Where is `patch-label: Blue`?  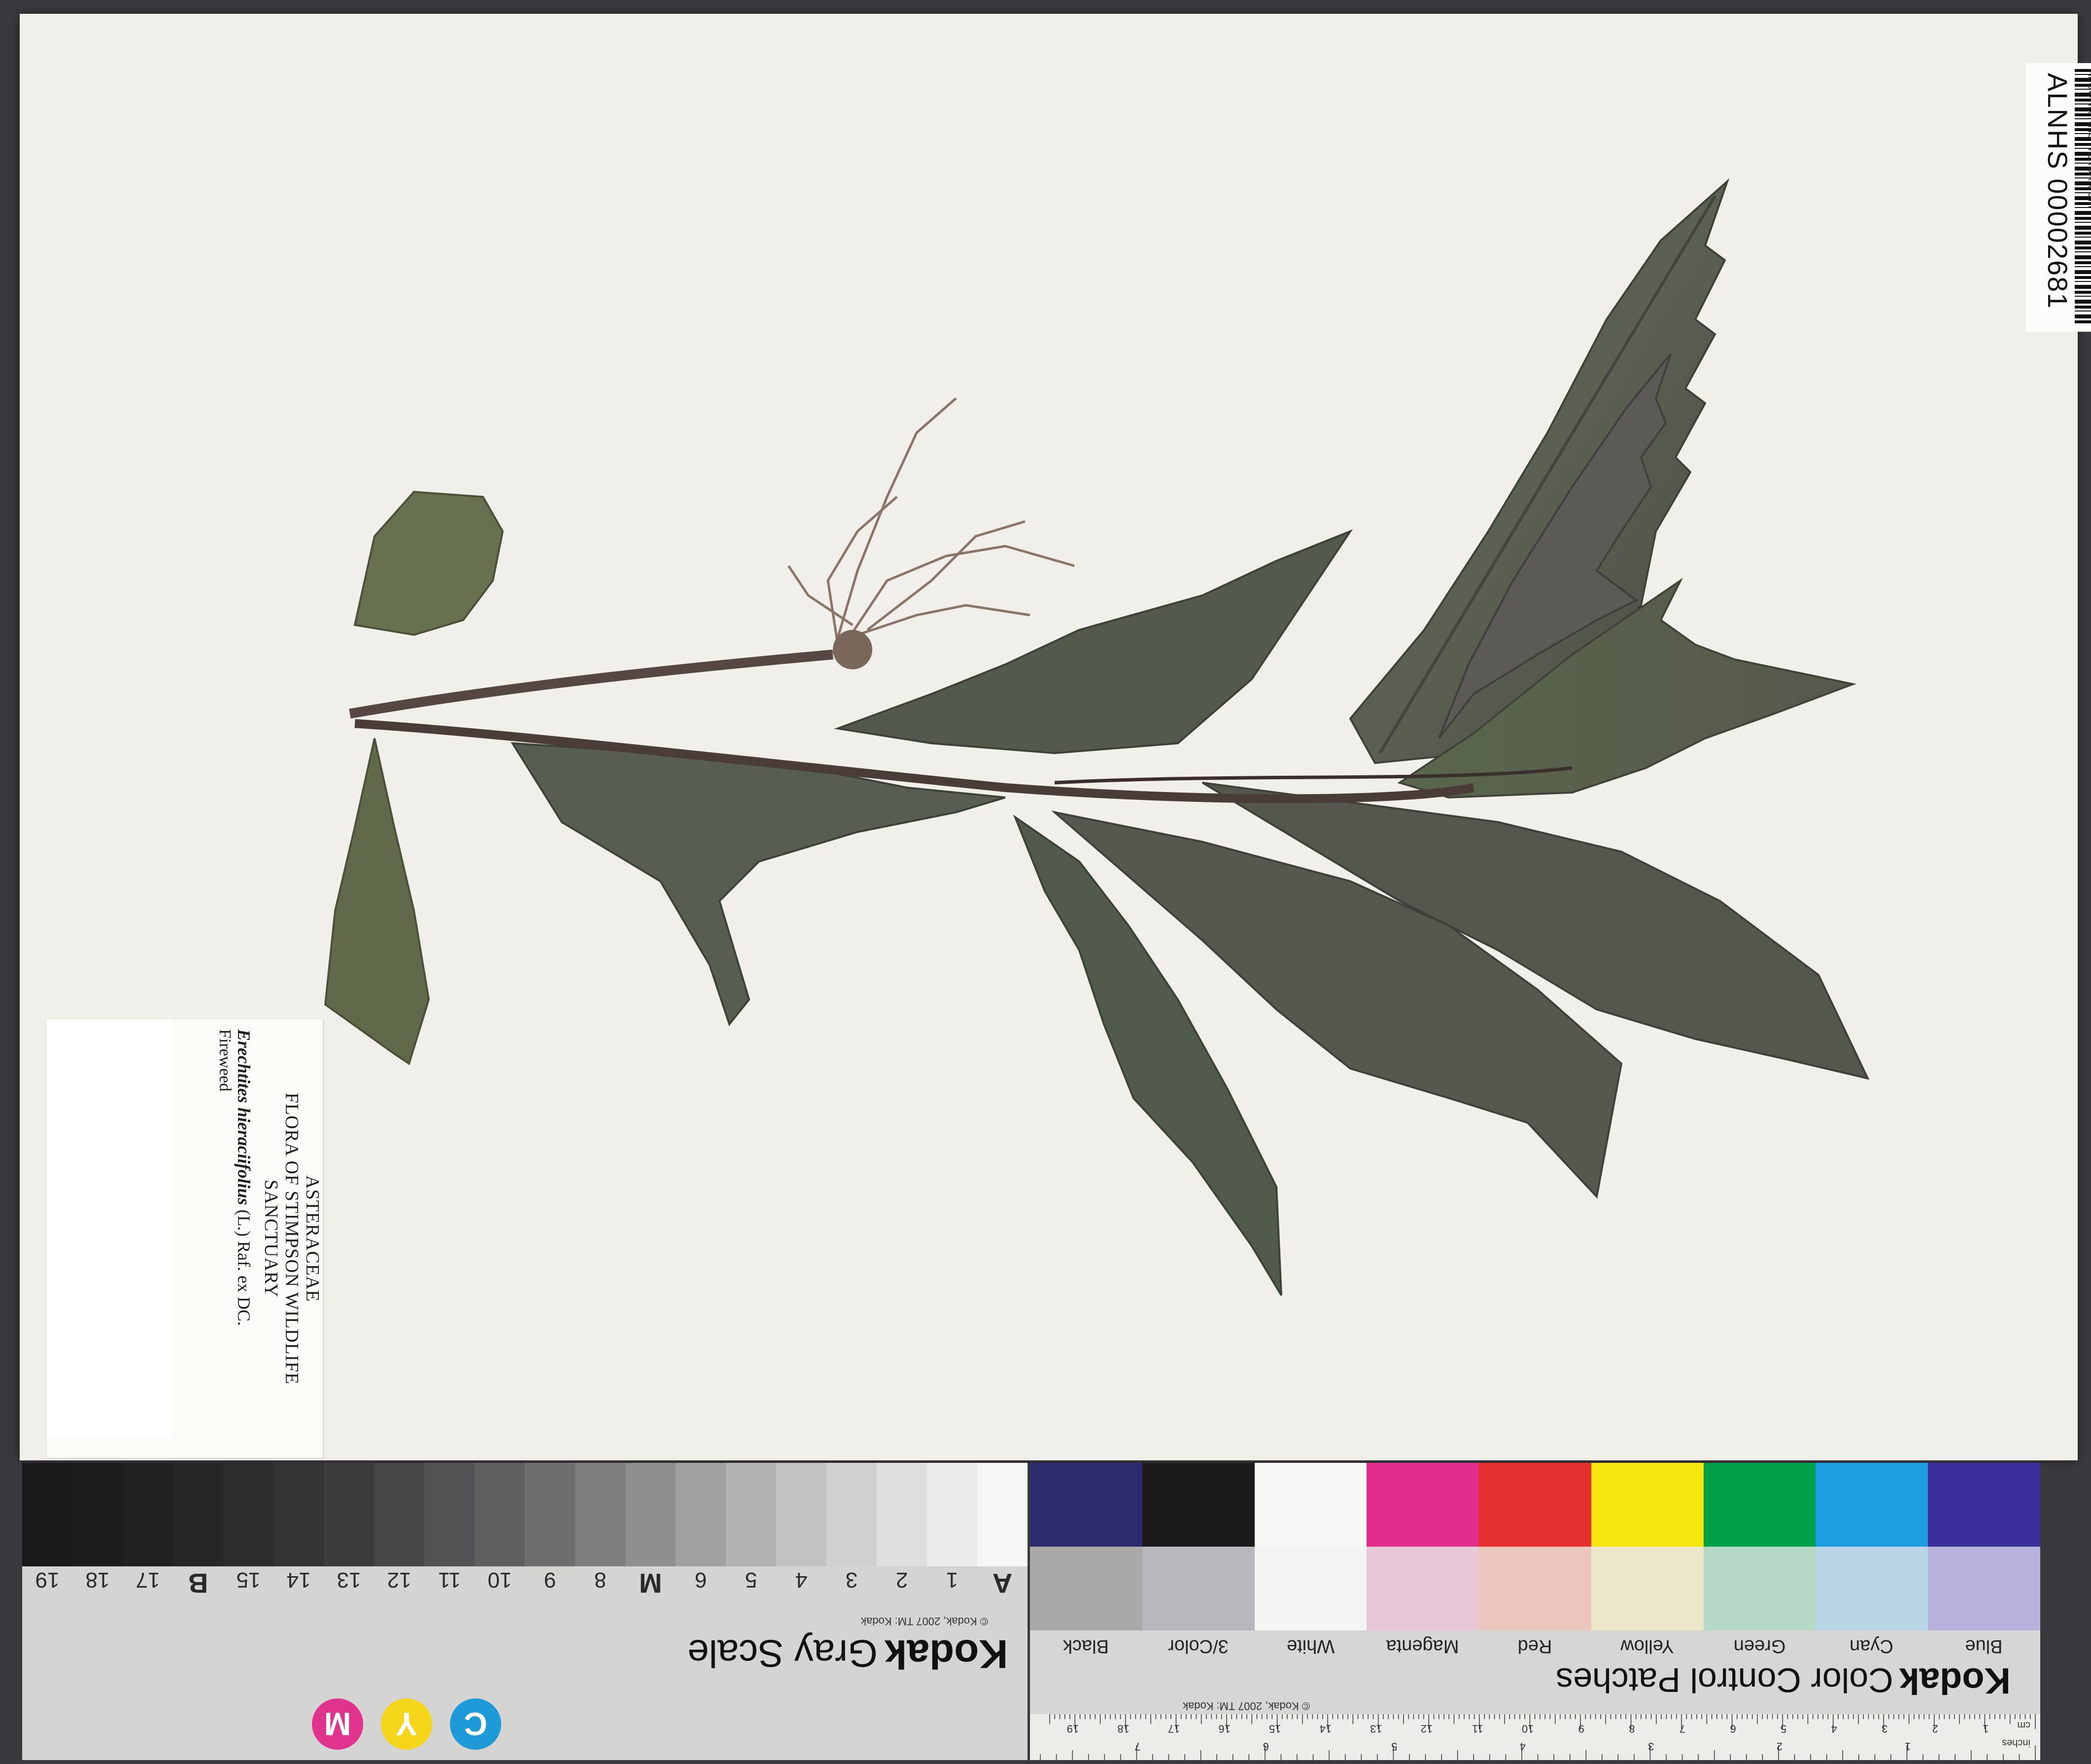 patch-label: Blue is located at coordinates (1984, 1646).